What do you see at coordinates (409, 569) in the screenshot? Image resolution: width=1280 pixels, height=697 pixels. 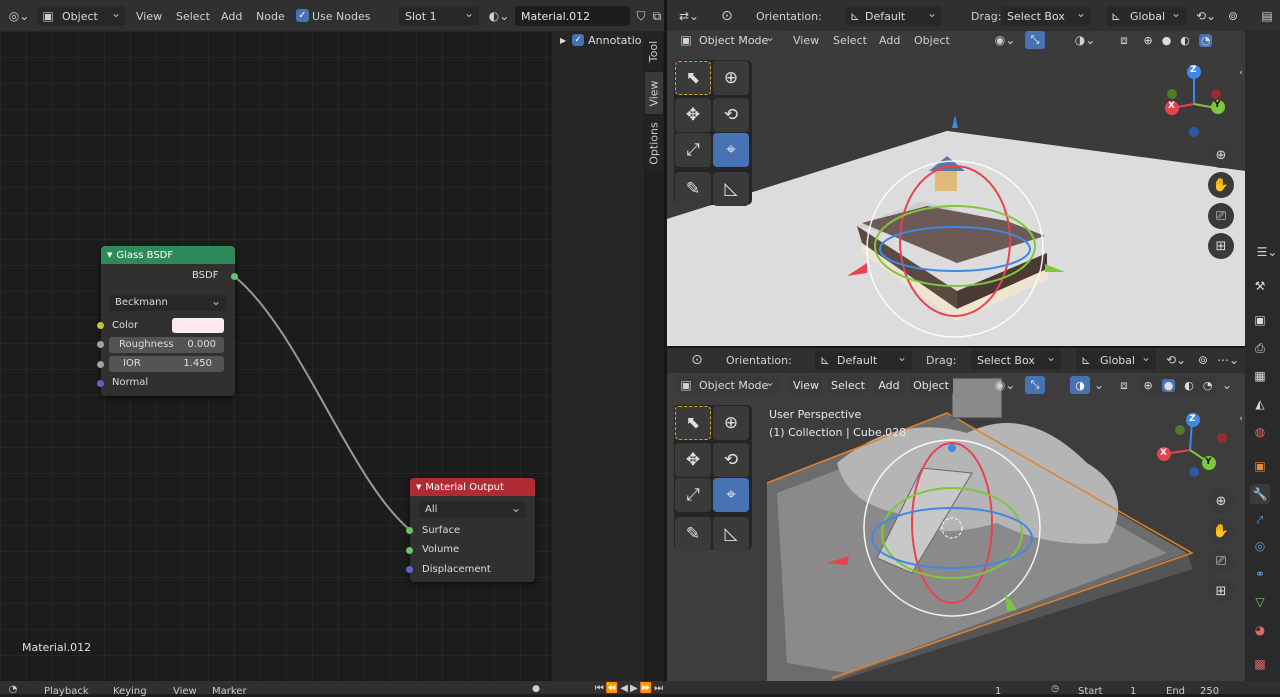 I see `displacement-input-socket` at bounding box center [409, 569].